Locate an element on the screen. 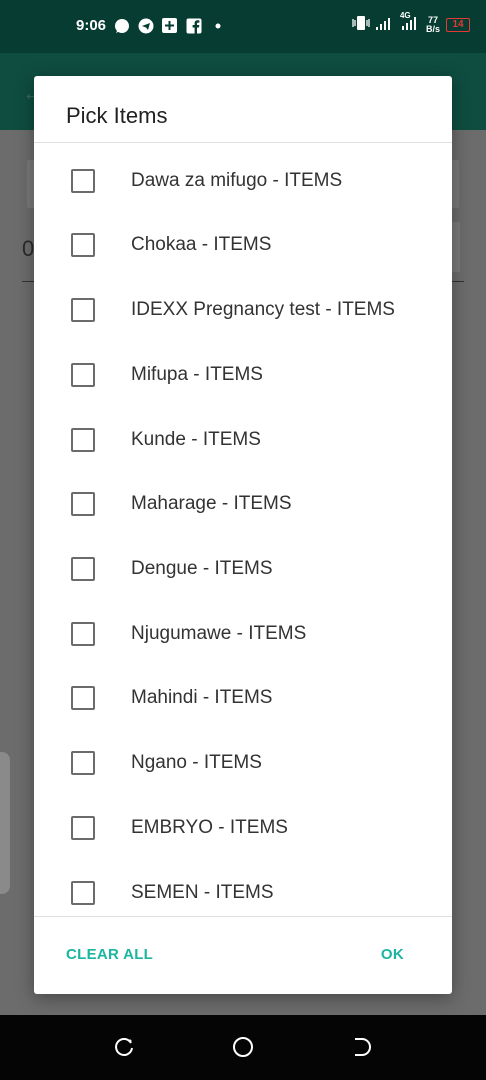 This screenshot has width=486, height=1080. list-item: Kunde - ITEMS is located at coordinates (243, 440).